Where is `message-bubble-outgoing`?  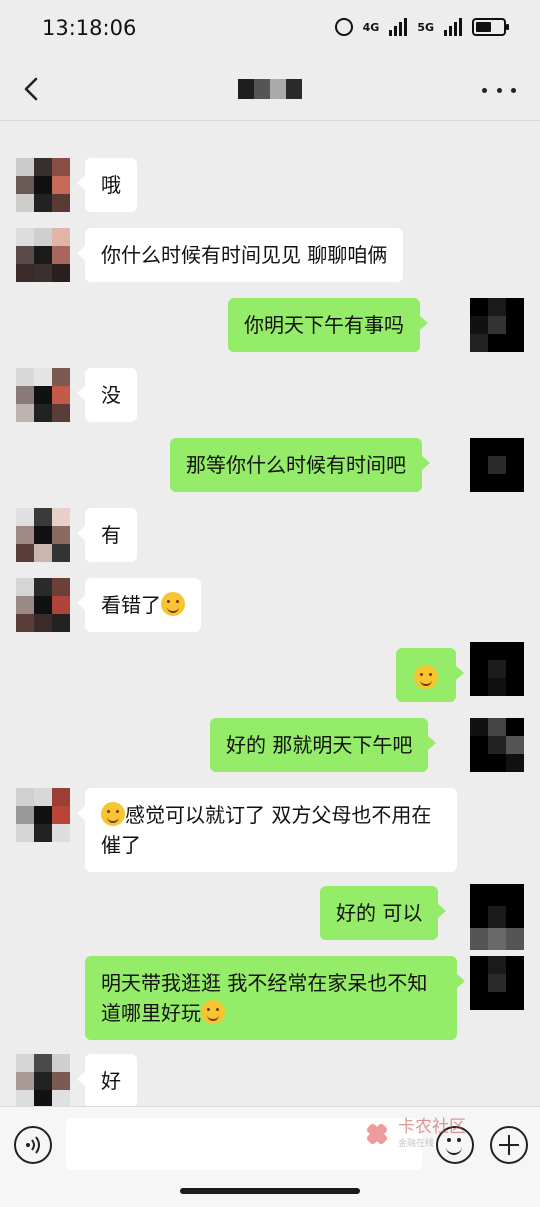
message-bubble-outgoing is located at coordinates (430, 675).